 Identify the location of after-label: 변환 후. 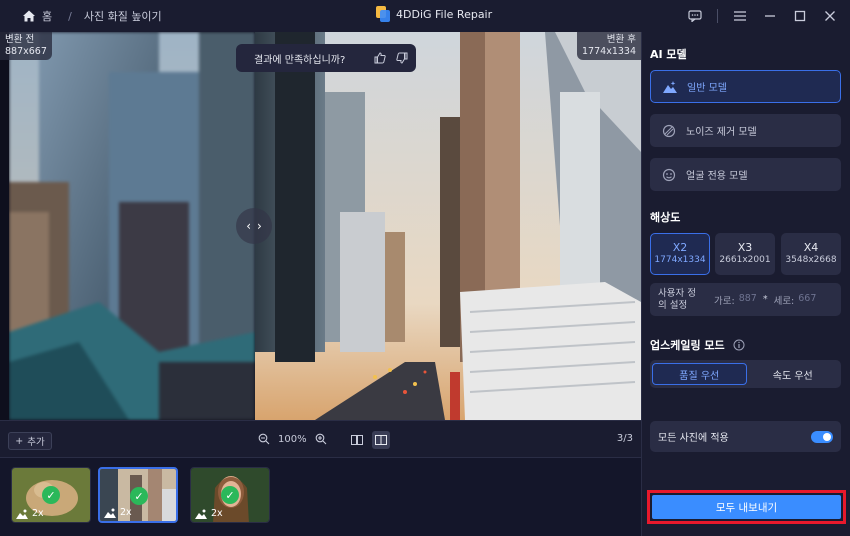
(621, 39).